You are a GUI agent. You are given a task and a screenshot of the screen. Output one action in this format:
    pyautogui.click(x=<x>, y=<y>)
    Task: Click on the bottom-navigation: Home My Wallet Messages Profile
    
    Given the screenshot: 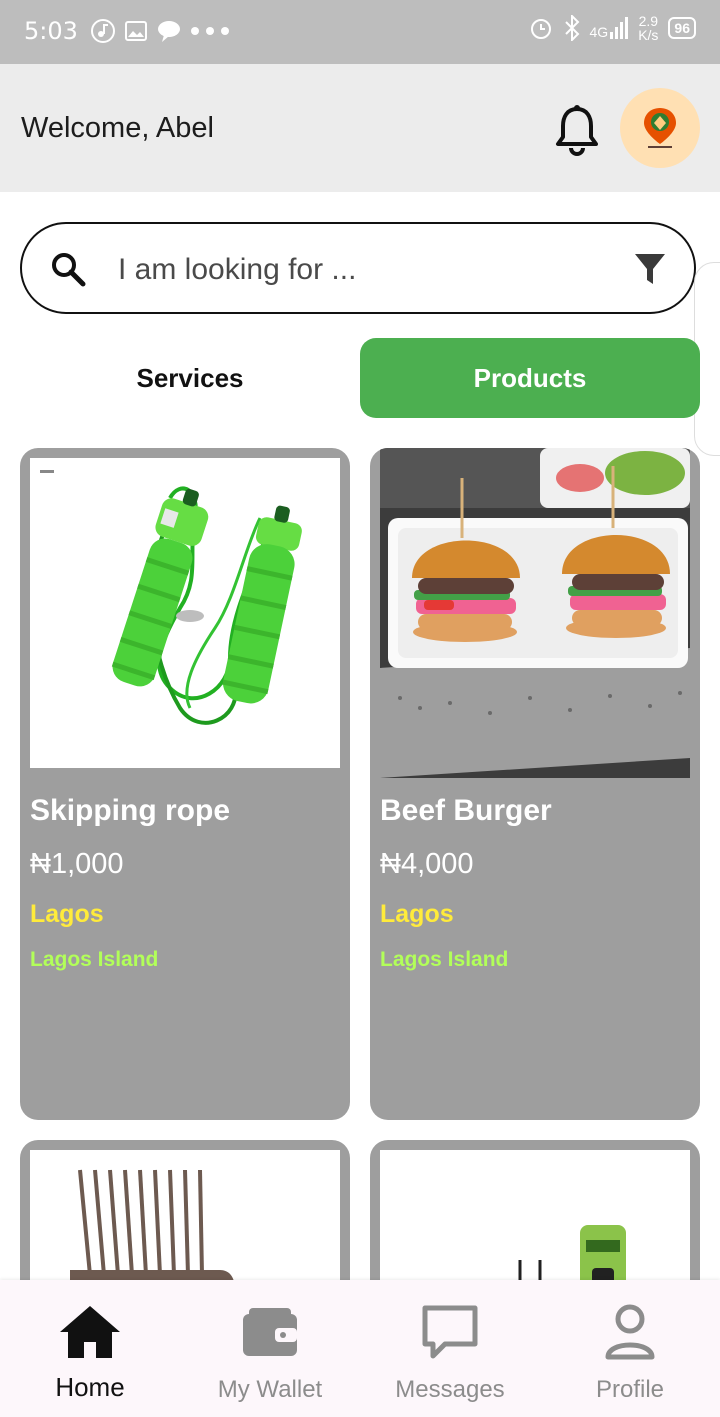 What is the action you would take?
    pyautogui.click(x=360, y=1348)
    